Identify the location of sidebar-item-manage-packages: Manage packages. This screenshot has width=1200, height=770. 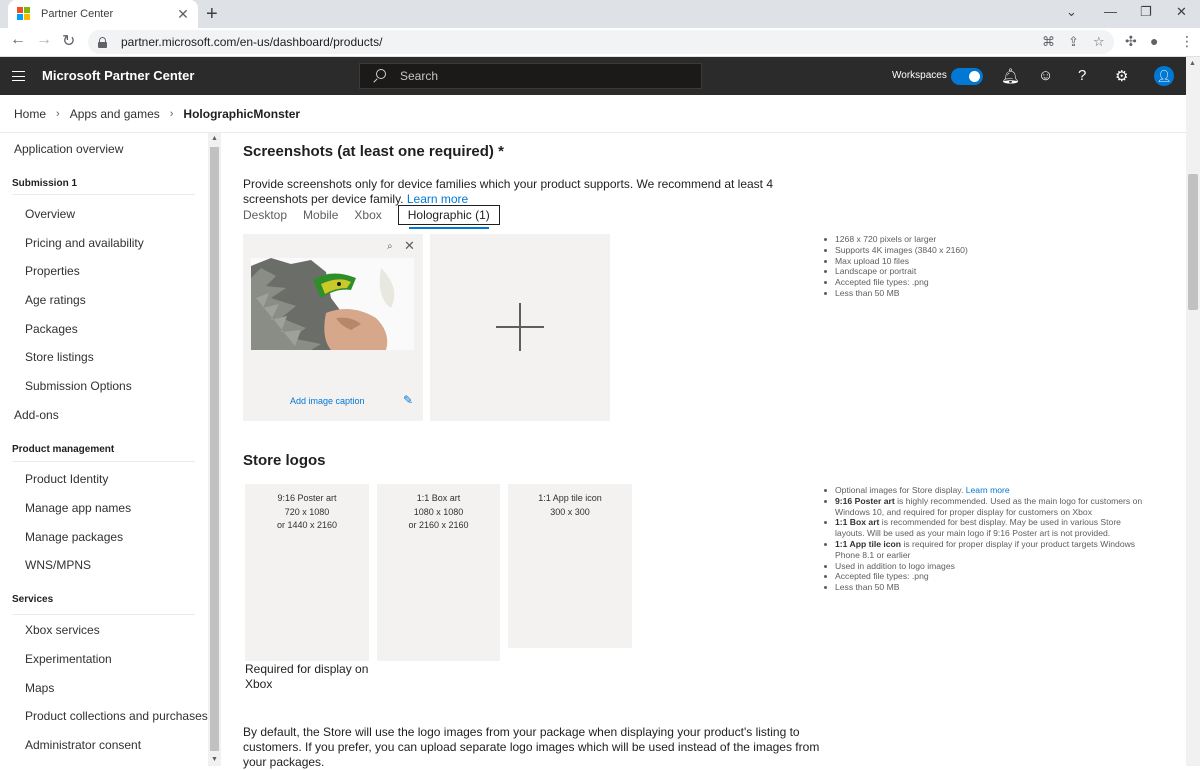
(74, 537).